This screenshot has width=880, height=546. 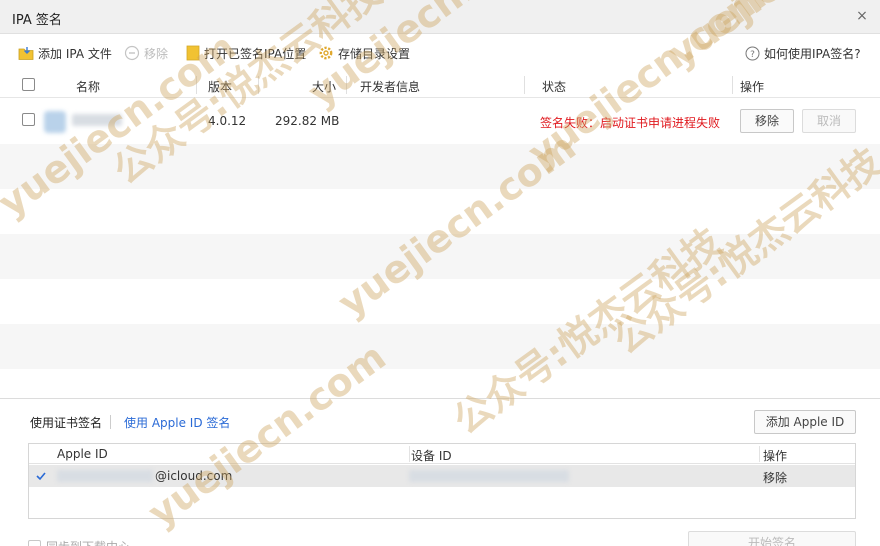 I want to click on column-device-id: 设备 ID, so click(x=431, y=456).